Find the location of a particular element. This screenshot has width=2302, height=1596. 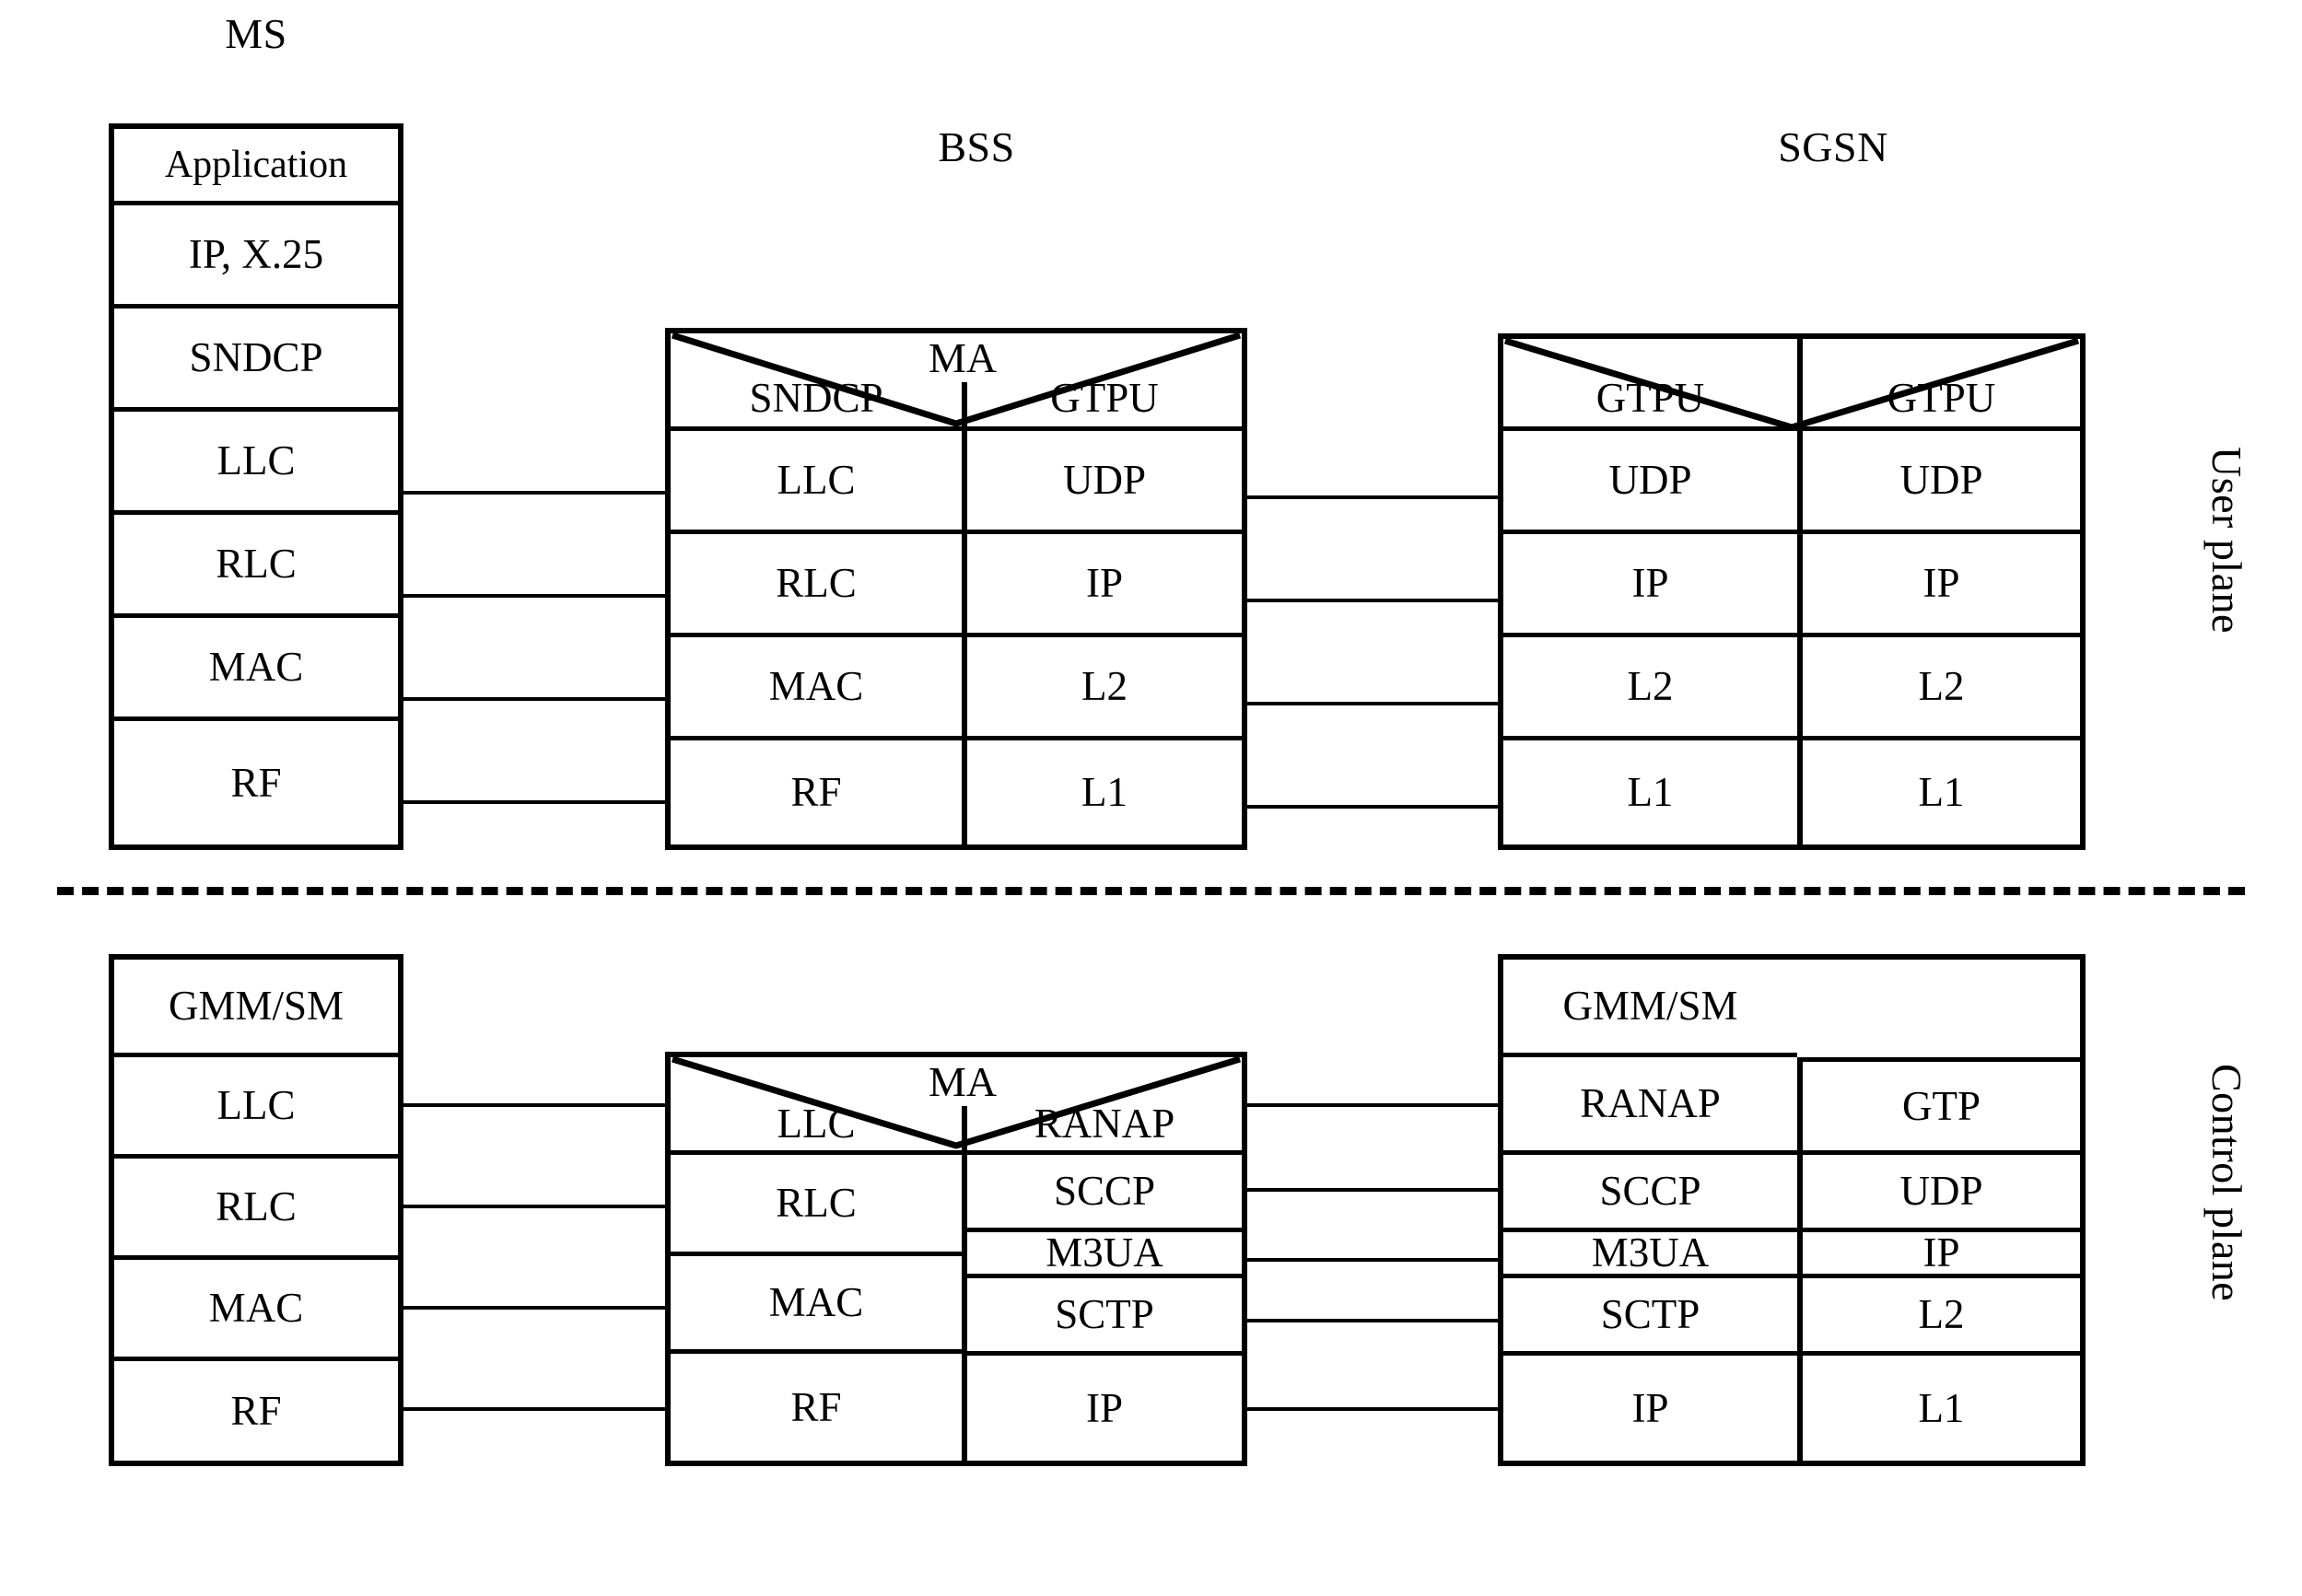

connector-ms-bss-rf is located at coordinates (534, 802).